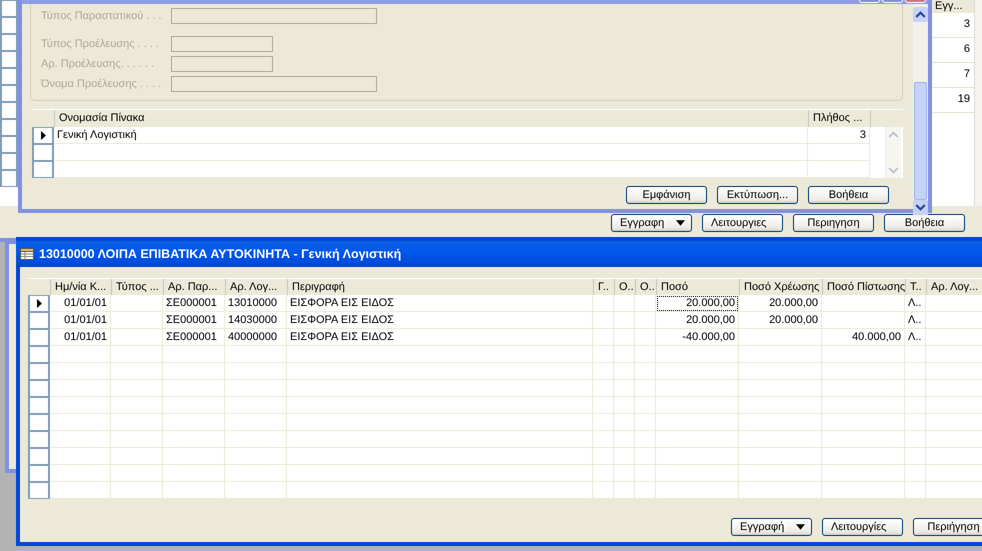 The width and height of the screenshot is (982, 551). What do you see at coordinates (915, 287) in the screenshot?
I see `column-header: Τ..` at bounding box center [915, 287].